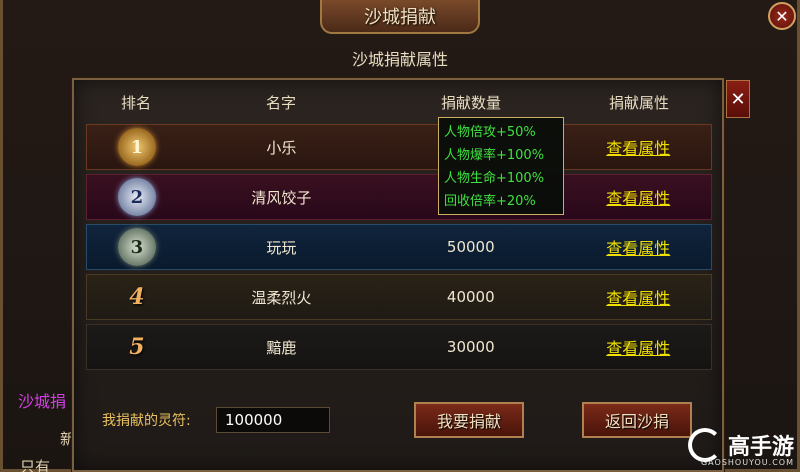 The image size is (800, 472). I want to click on tooltip-line: 人物倍攻+50%, so click(490, 132).